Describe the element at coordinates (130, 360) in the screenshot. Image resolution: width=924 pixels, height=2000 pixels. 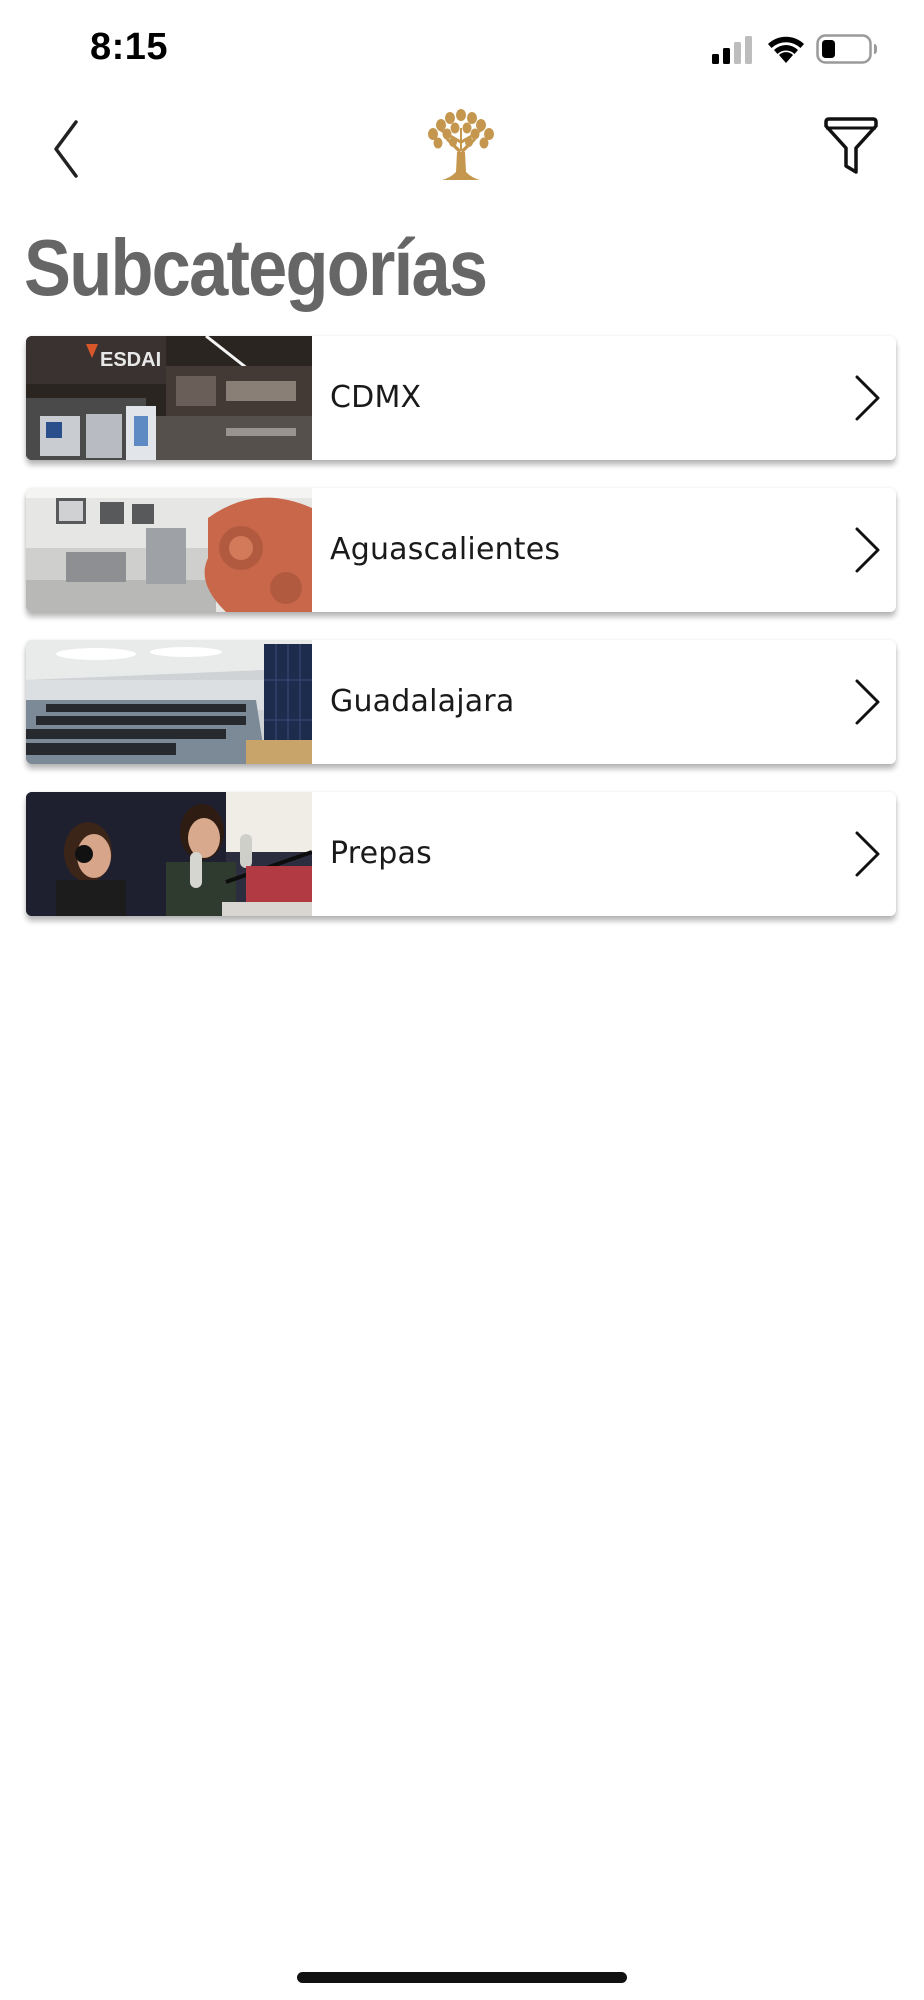
I see `svg-text: ESDAI` at that location.